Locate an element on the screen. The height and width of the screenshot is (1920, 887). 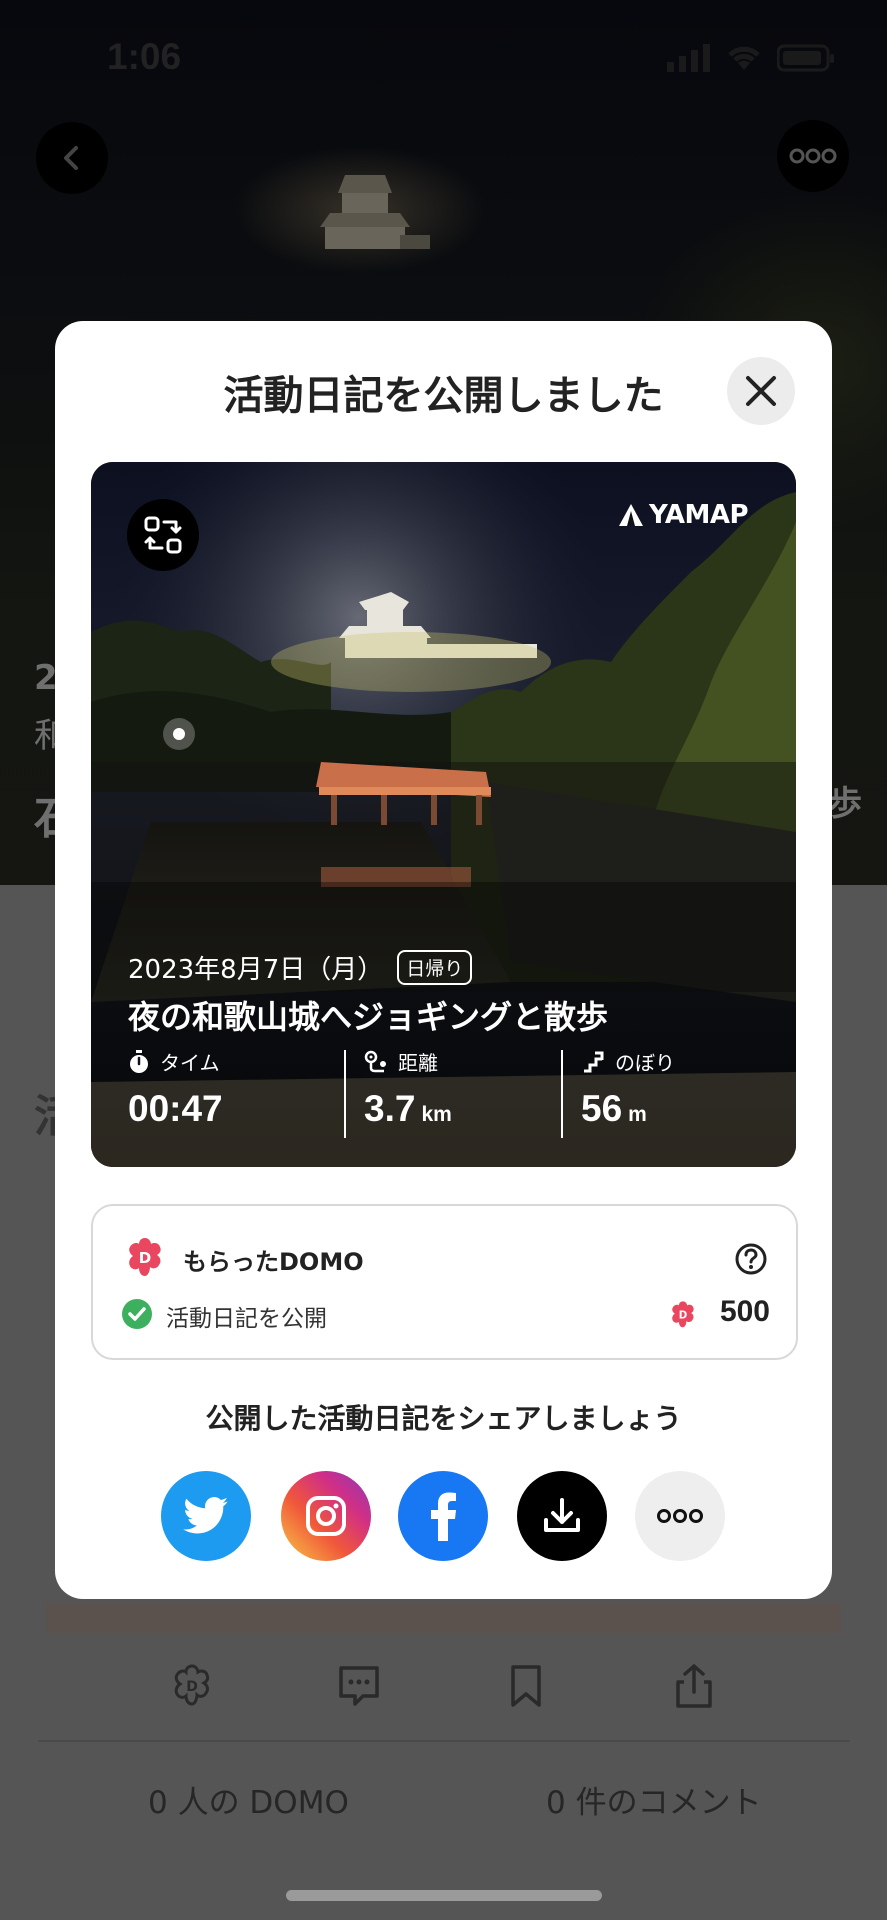
share-twitter-button is located at coordinates (206, 1516).